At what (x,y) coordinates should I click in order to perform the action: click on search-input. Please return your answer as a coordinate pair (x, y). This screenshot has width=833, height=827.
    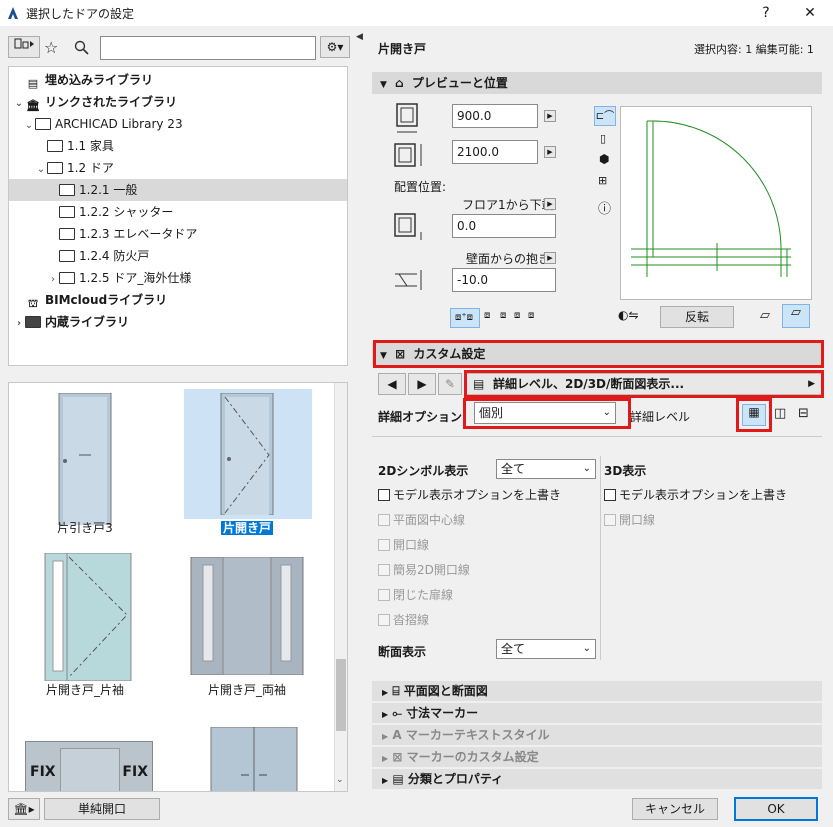
    Looking at the image, I should click on (208, 48).